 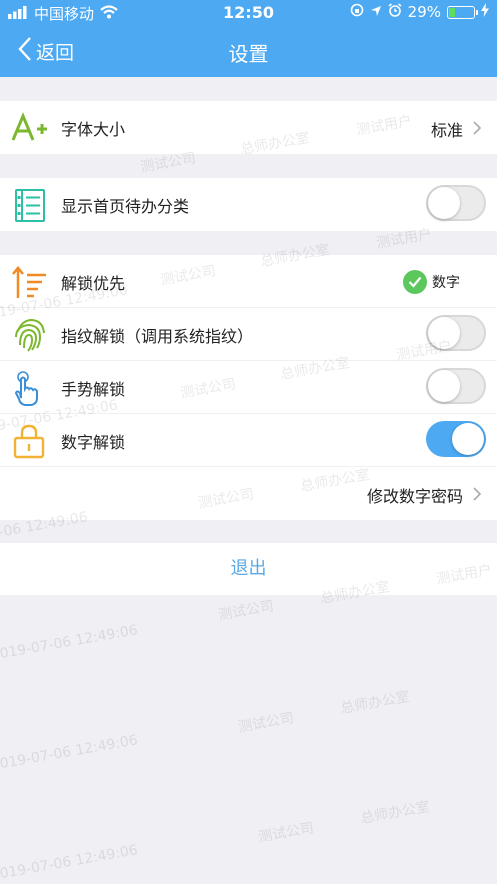 What do you see at coordinates (446, 283) in the screenshot?
I see `unlock-priority-text: 数字` at bounding box center [446, 283].